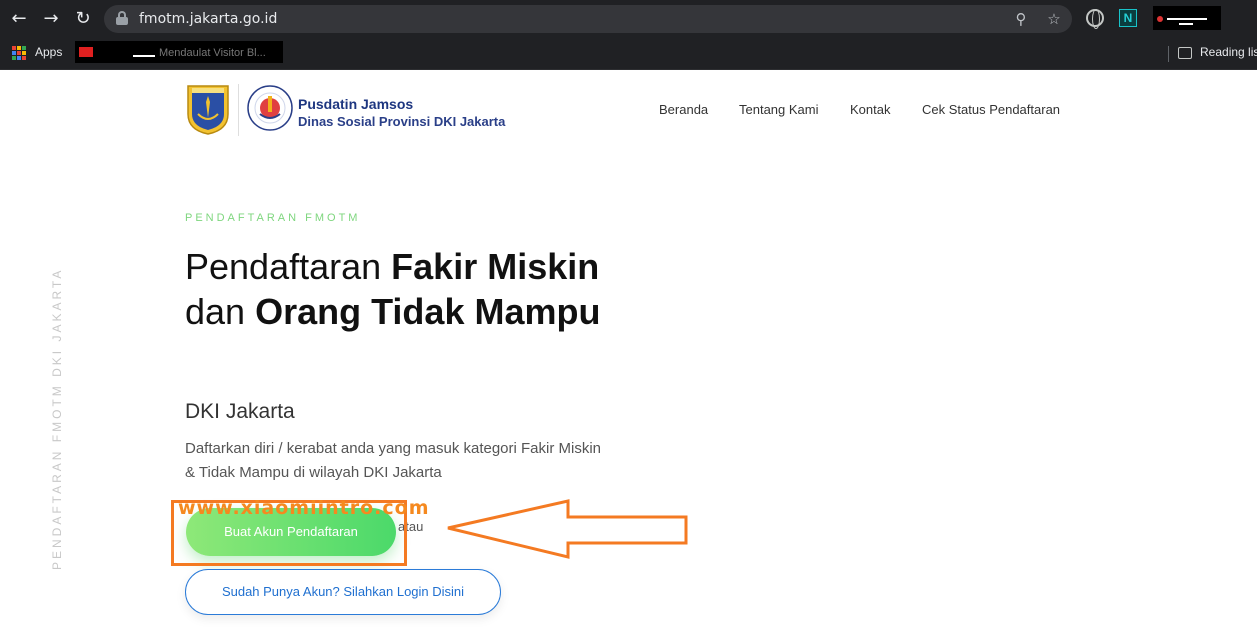 The image size is (1257, 643). Describe the element at coordinates (1187, 18) in the screenshot. I see `profile-chip` at that location.